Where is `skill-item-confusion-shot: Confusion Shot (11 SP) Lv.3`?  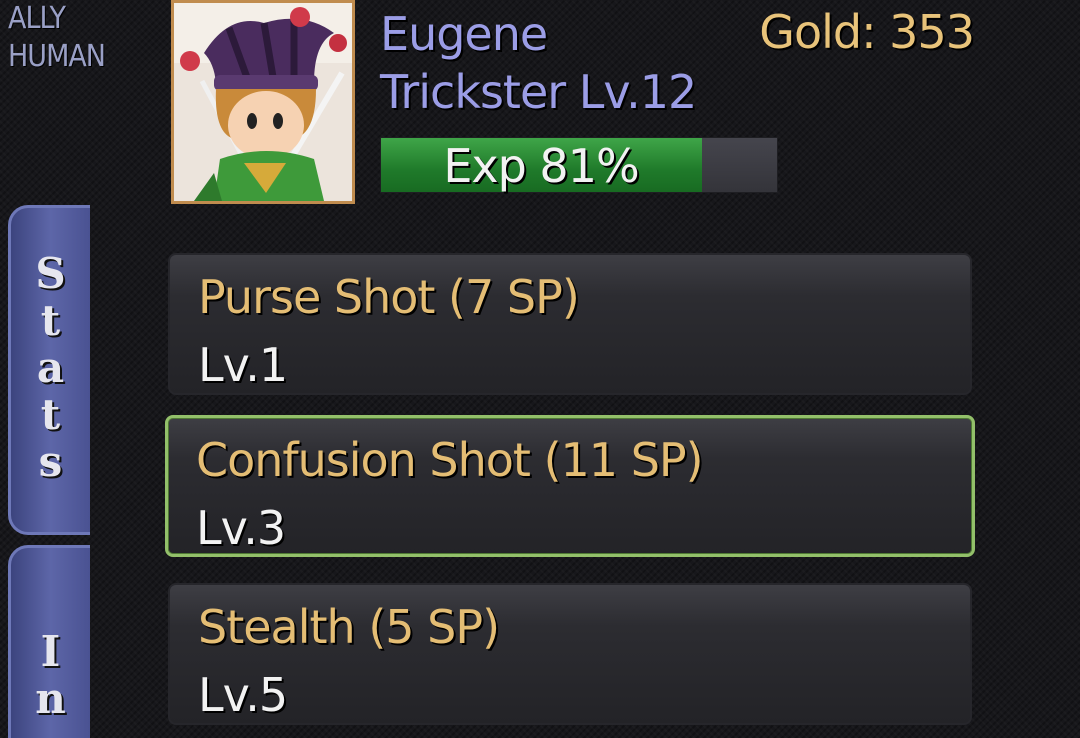
skill-item-confusion-shot: Confusion Shot (11 SP) Lv.3 is located at coordinates (570, 486).